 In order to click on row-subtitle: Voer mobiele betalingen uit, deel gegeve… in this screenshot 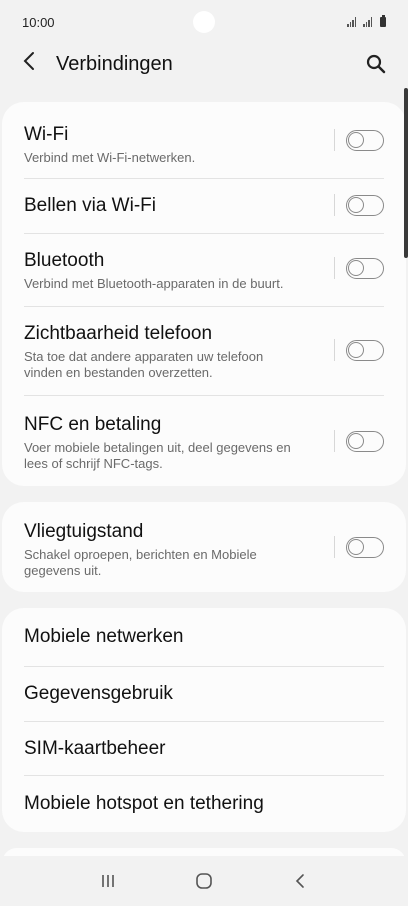, I will do `click(204, 456)`.